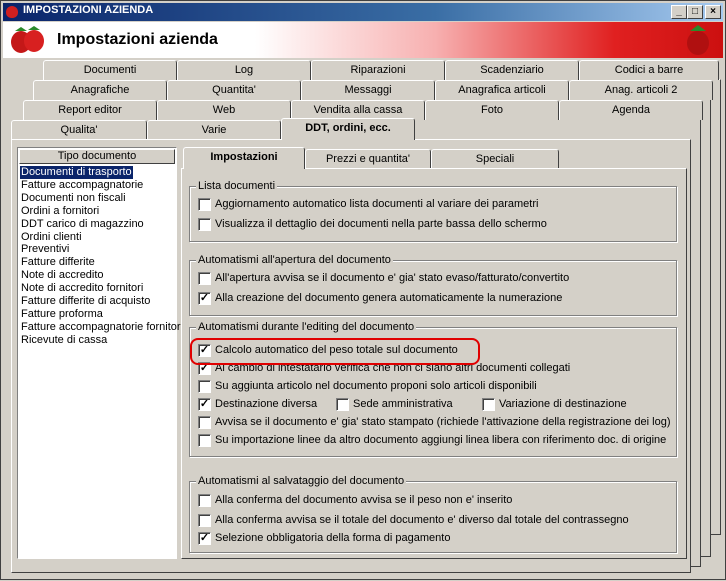 Image resolution: width=726 pixels, height=581 pixels. What do you see at coordinates (62, 275) in the screenshot?
I see `list-item: Note di accredito` at bounding box center [62, 275].